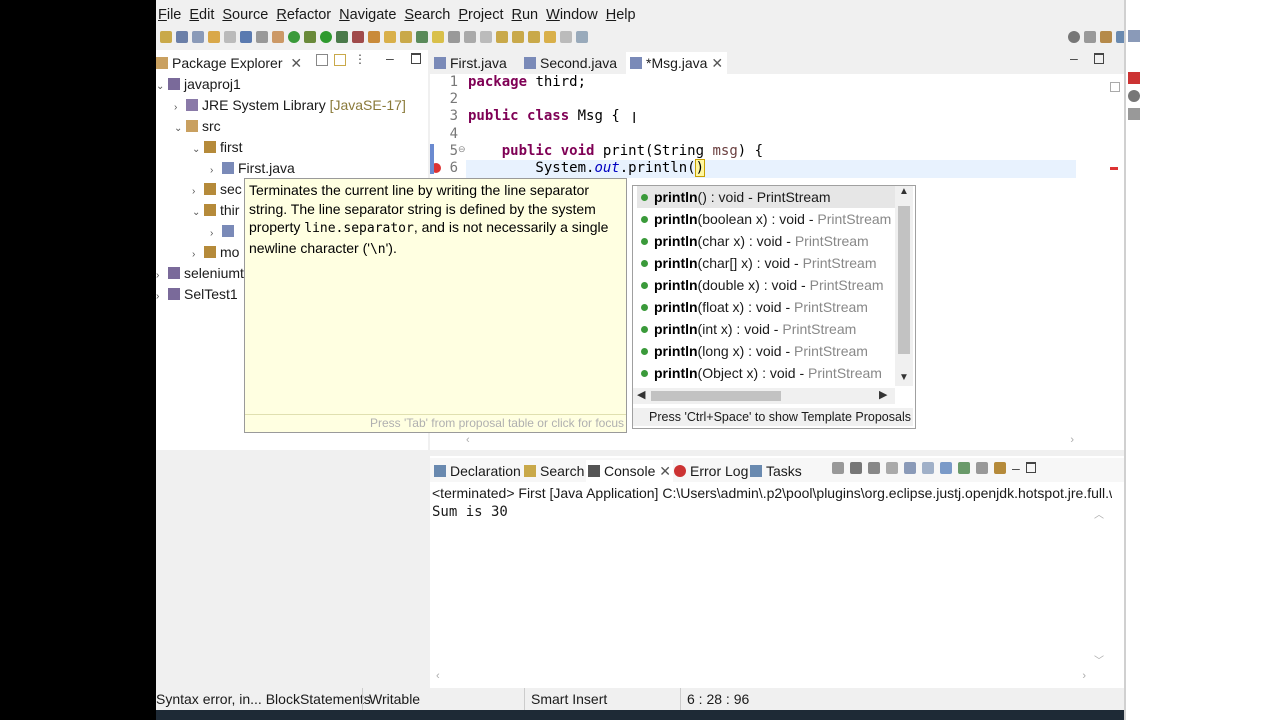  Describe the element at coordinates (570, 63) in the screenshot. I see `tab-second-java: Second.java` at that location.